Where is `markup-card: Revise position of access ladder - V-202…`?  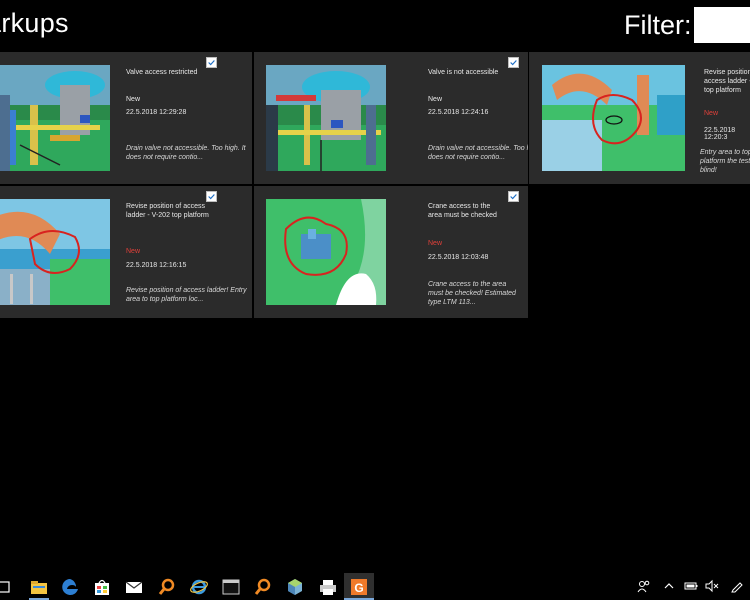 markup-card: Revise position of access ladder - V-202… is located at coordinates (126, 252).